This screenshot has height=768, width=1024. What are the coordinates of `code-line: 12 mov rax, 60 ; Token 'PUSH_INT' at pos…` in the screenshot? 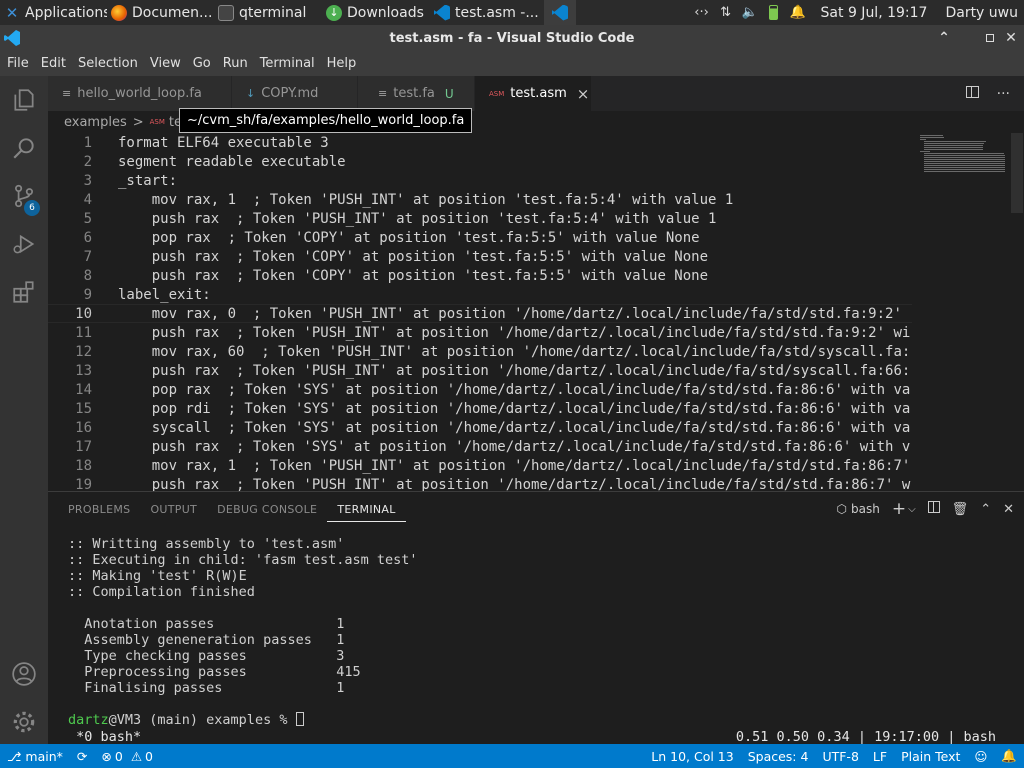 It's located at (480, 351).